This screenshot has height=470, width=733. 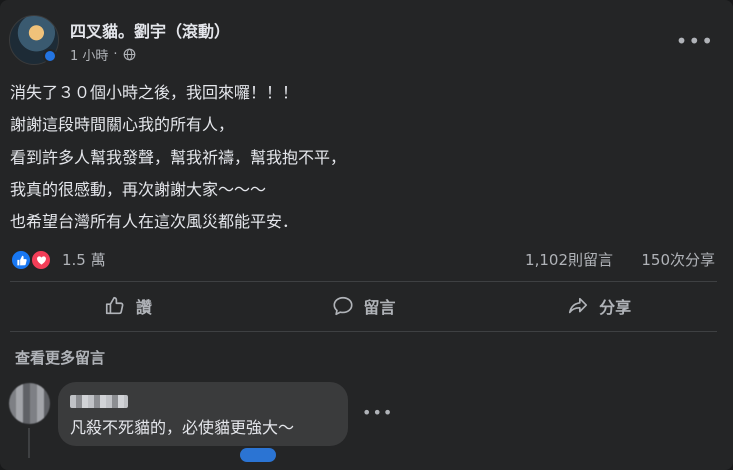 What do you see at coordinates (50, 56) in the screenshot?
I see `story-badge-icon` at bounding box center [50, 56].